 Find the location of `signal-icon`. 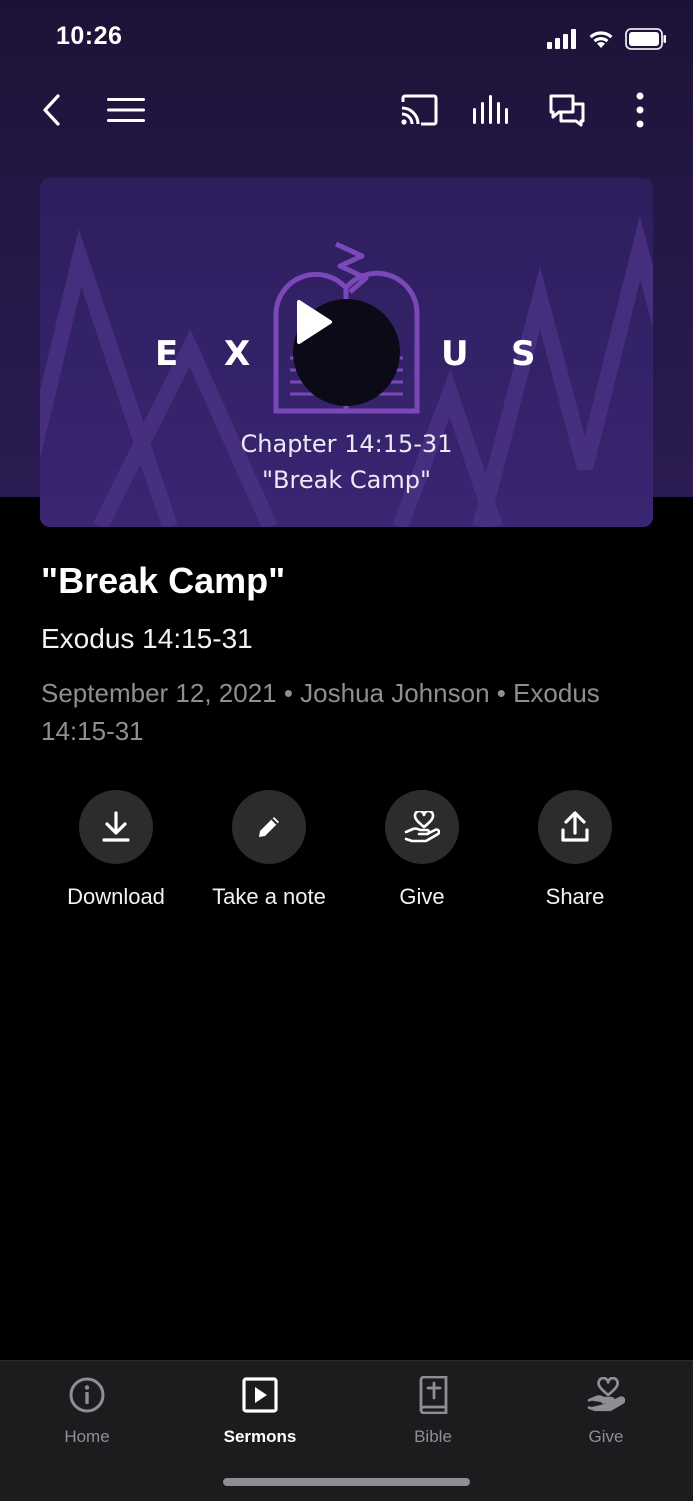

signal-icon is located at coordinates (561, 39).